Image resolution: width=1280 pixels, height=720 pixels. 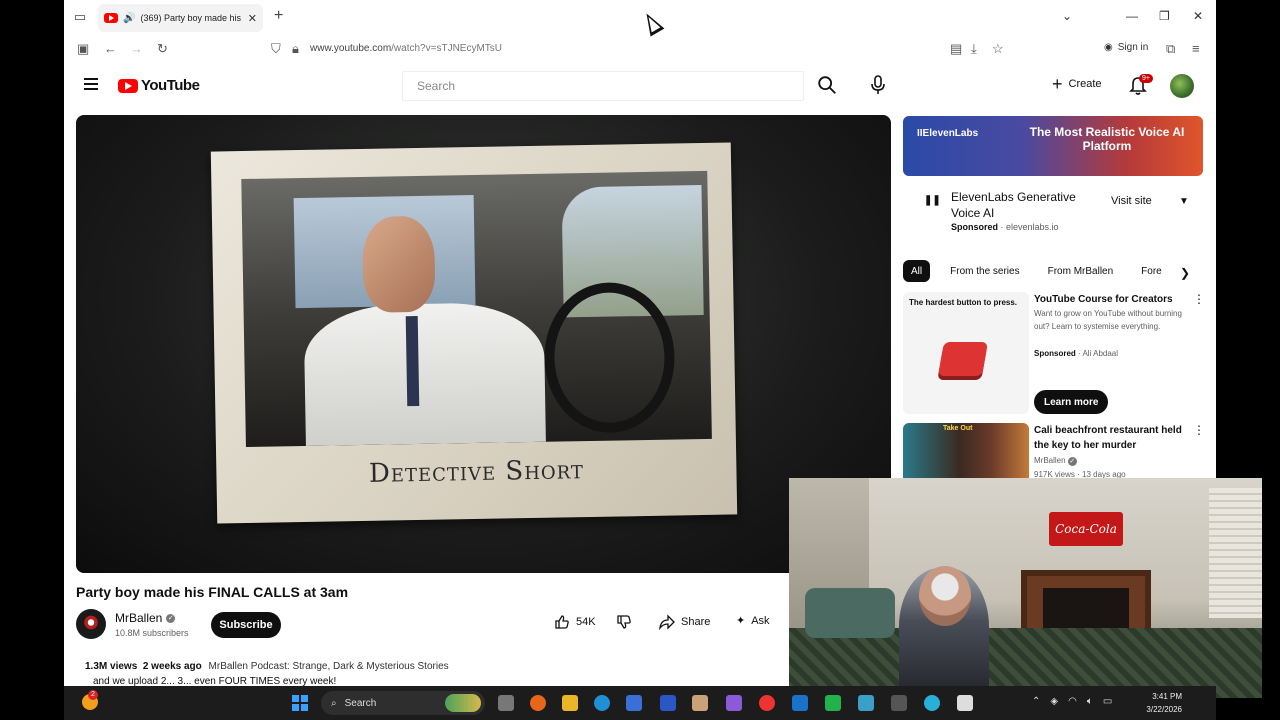 What do you see at coordinates (128, 85) in the screenshot?
I see `youtube-play-icon` at bounding box center [128, 85].